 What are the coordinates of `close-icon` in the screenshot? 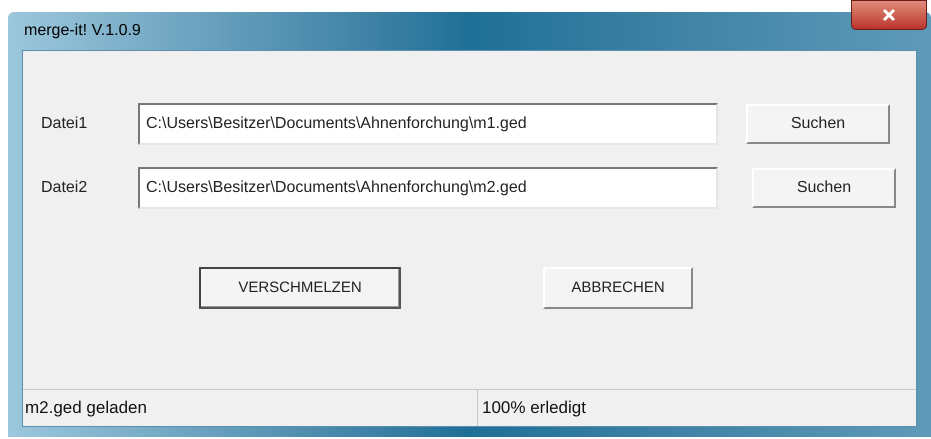 It's located at (889, 15).